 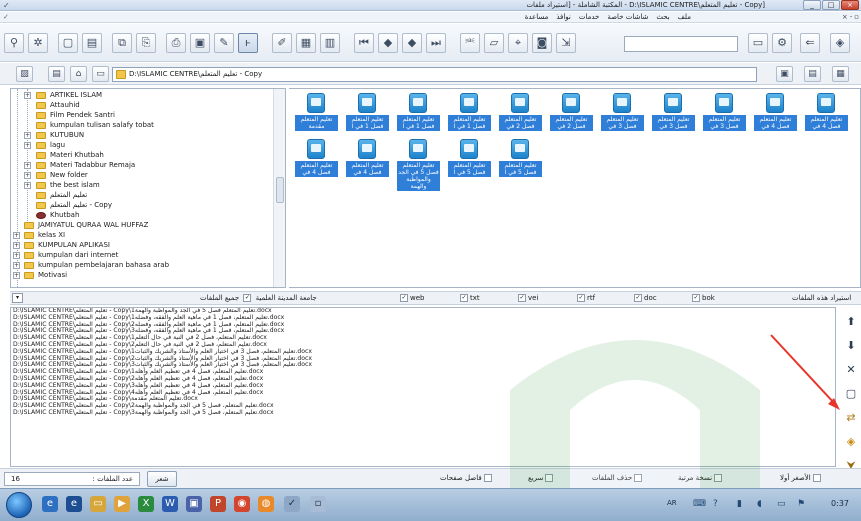 I want to click on drive-icon: ▤, so click(x=56, y=74).